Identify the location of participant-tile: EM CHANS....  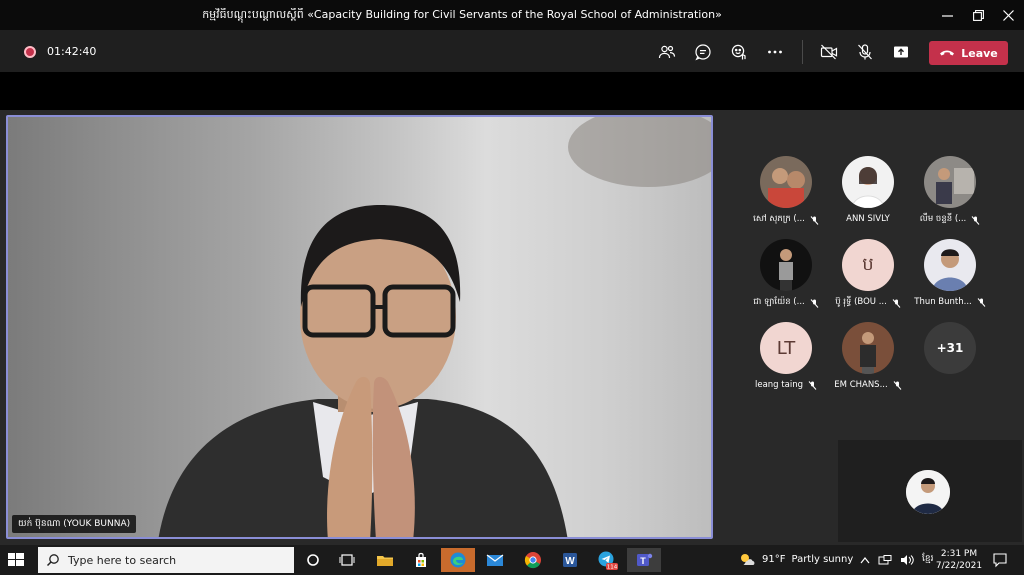
(868, 361).